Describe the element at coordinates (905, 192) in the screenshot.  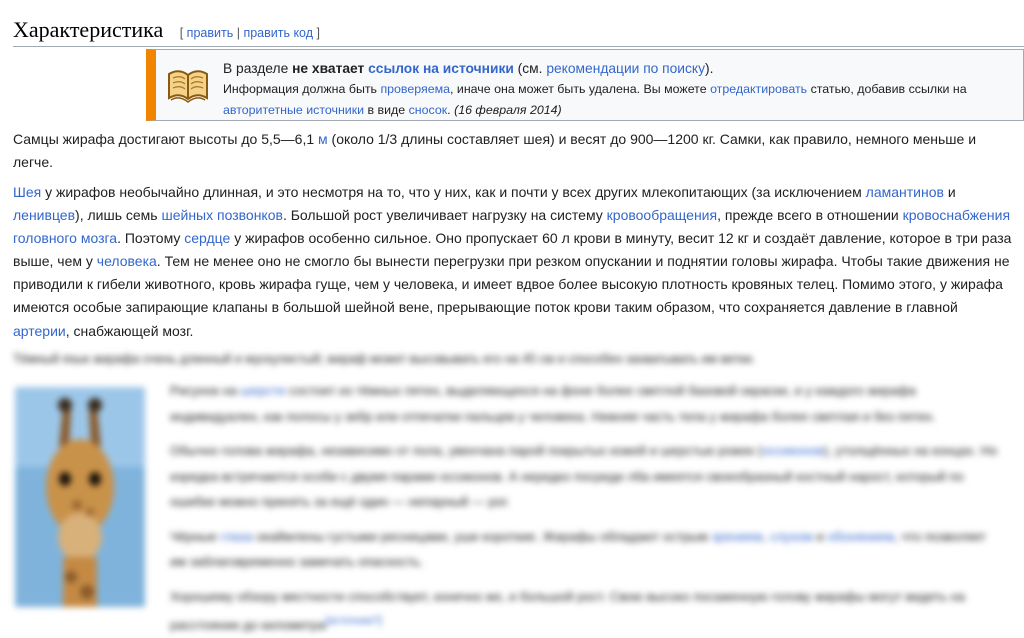
I see `link-manatees: ламантинов` at that location.